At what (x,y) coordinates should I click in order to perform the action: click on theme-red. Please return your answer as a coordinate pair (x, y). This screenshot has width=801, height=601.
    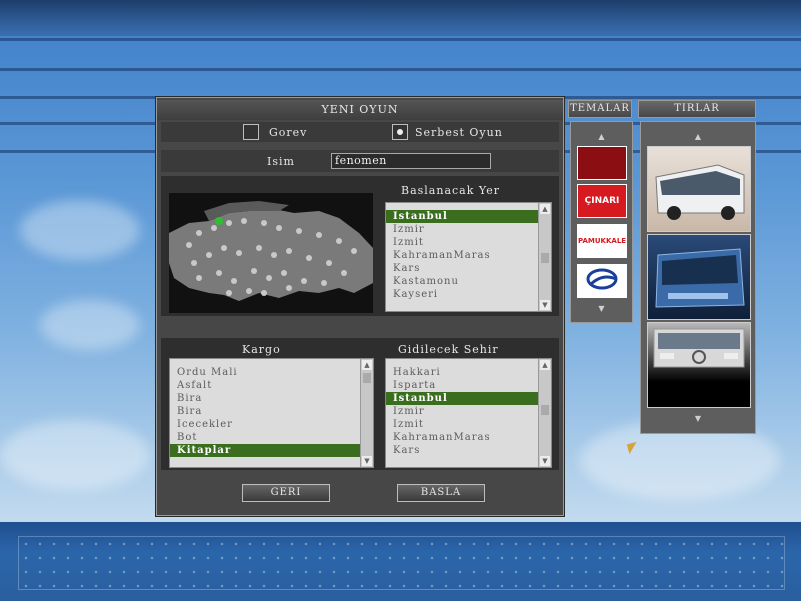
    Looking at the image, I should click on (602, 163).